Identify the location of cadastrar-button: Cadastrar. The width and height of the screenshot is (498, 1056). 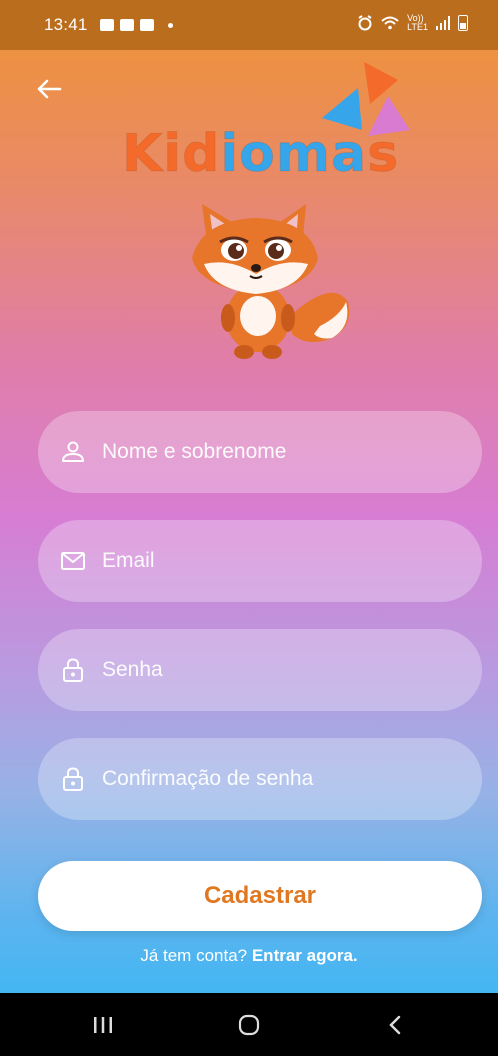
(260, 896).